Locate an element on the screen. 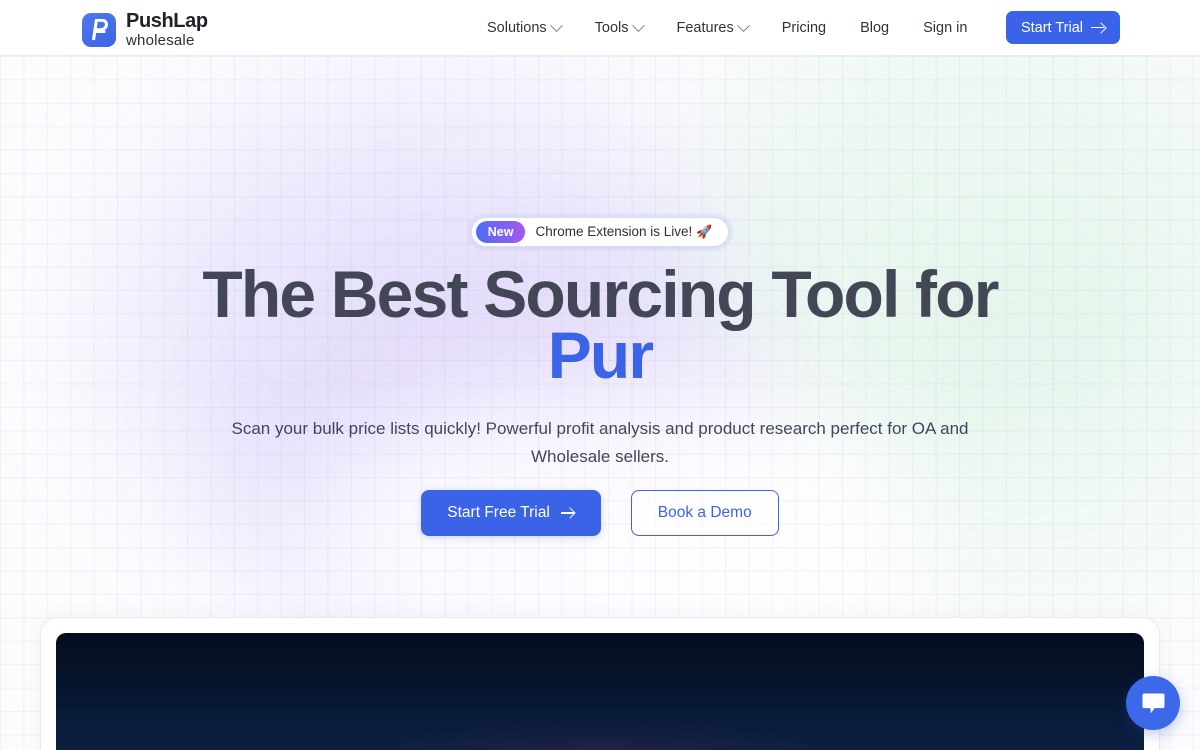 Image resolution: width=1200 pixels, height=750 pixels. book-a-demo-label: Book a Demo is located at coordinates (704, 512).